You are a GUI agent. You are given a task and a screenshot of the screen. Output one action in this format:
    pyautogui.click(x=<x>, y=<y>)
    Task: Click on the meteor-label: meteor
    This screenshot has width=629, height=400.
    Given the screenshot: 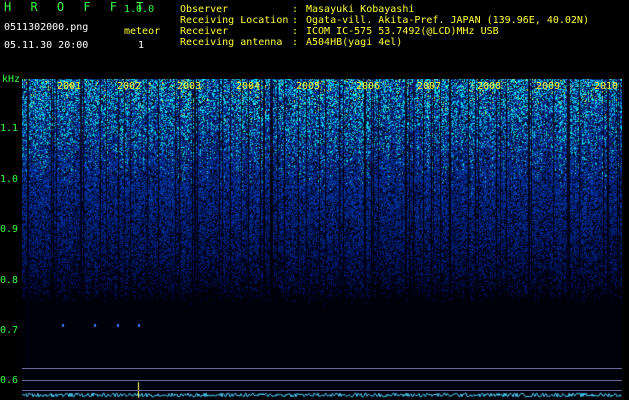 What is the action you would take?
    pyautogui.click(x=142, y=31)
    